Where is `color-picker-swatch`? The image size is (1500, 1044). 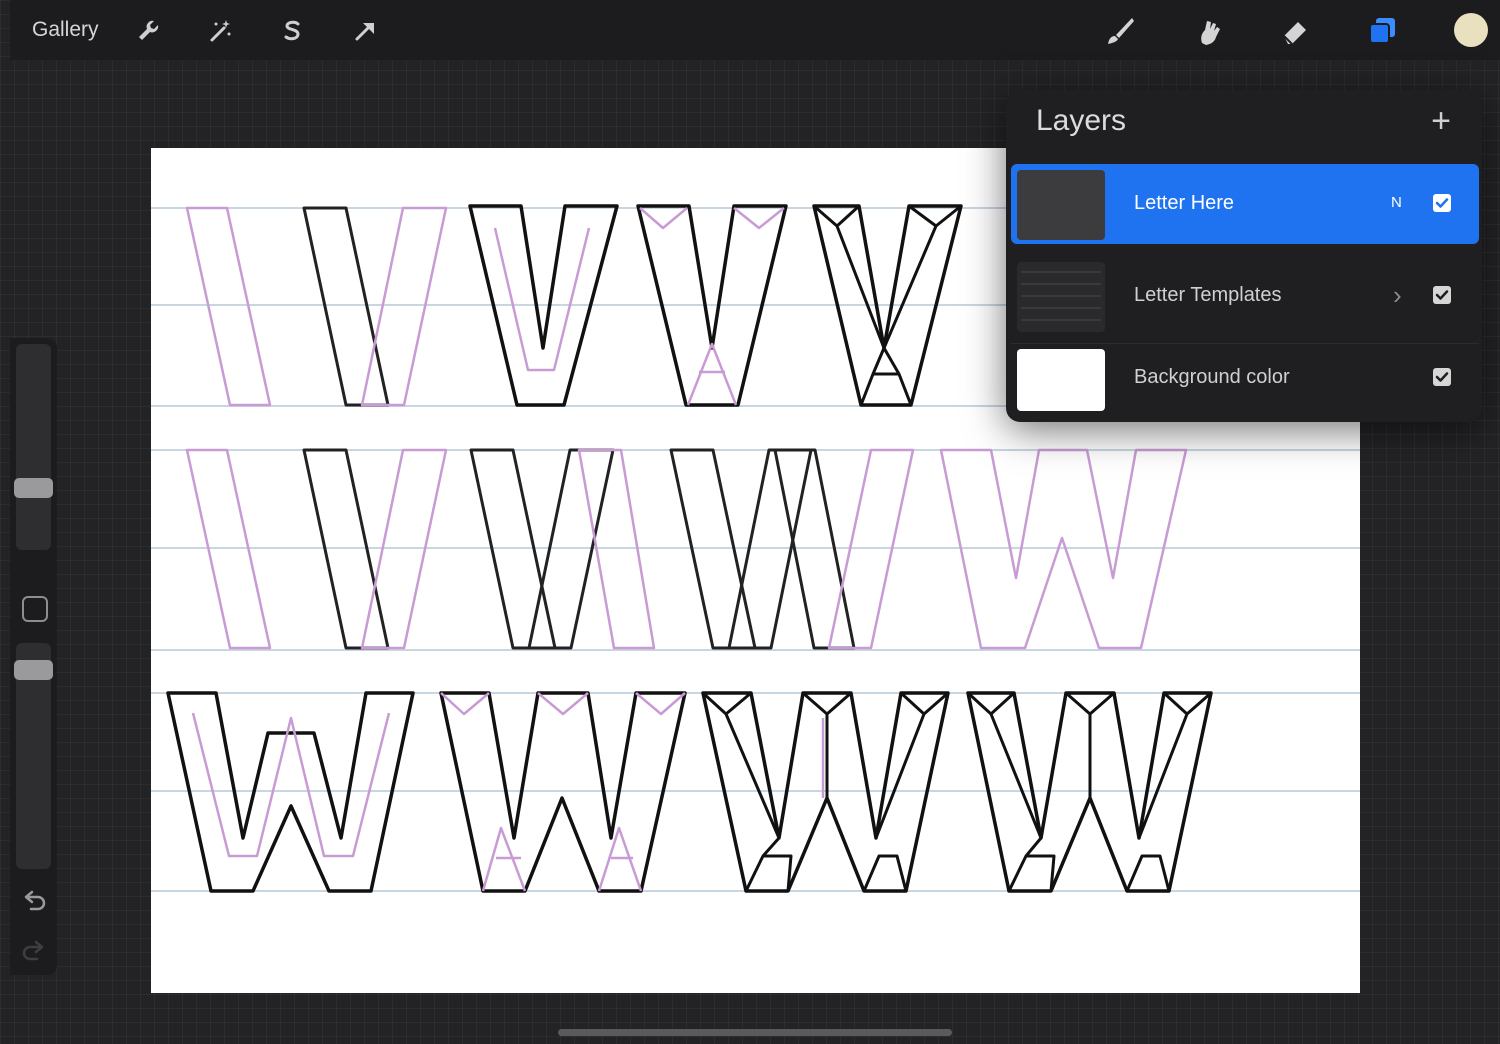
color-picker-swatch is located at coordinates (1471, 30).